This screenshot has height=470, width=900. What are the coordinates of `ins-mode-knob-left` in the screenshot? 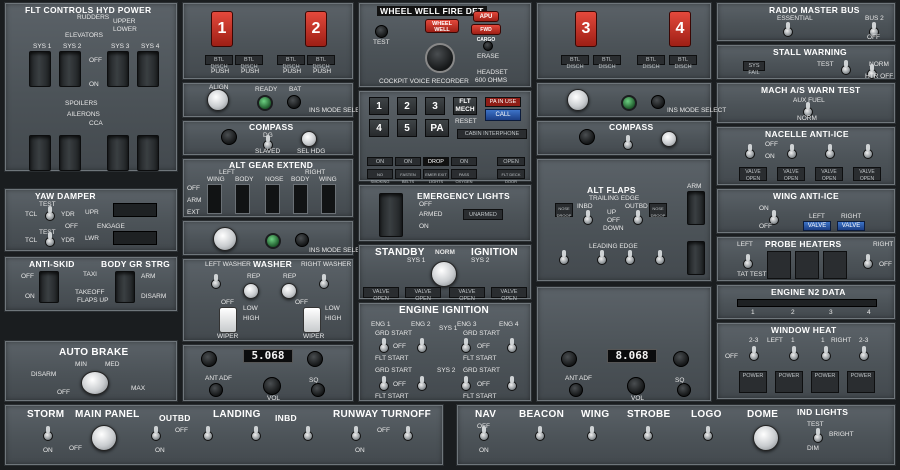 It's located at (218, 100).